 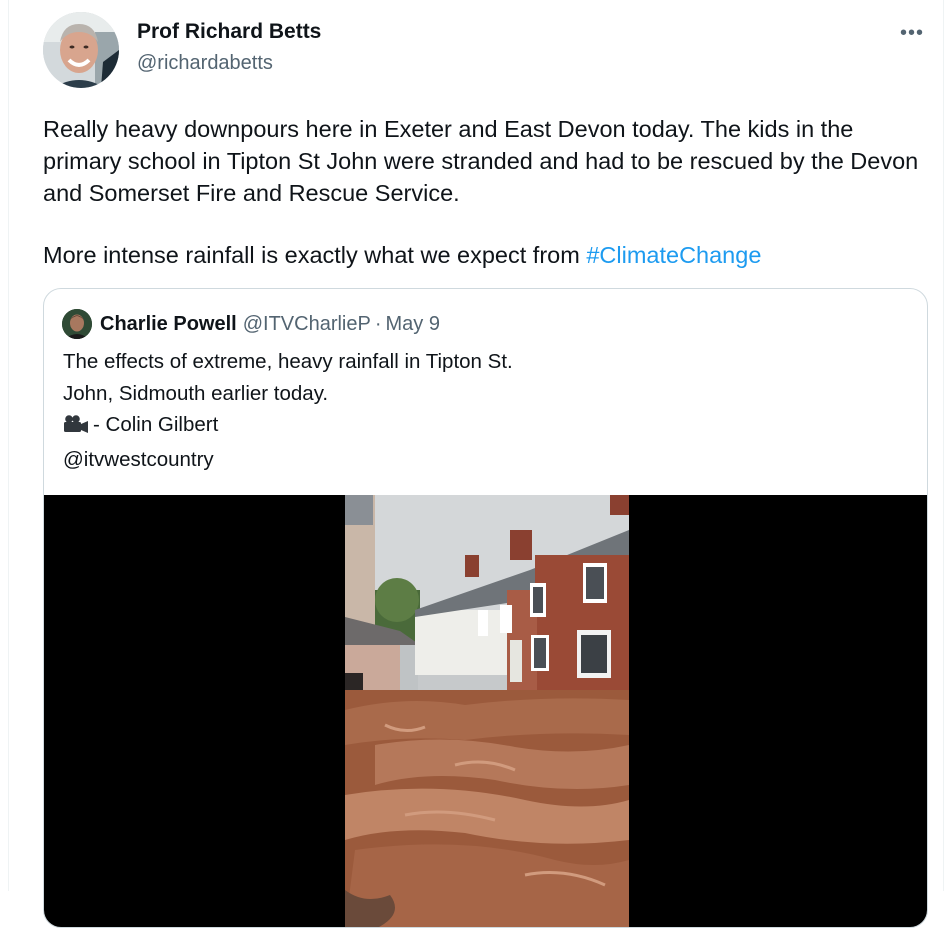 I want to click on more-options-icon: •••, so click(x=911, y=32).